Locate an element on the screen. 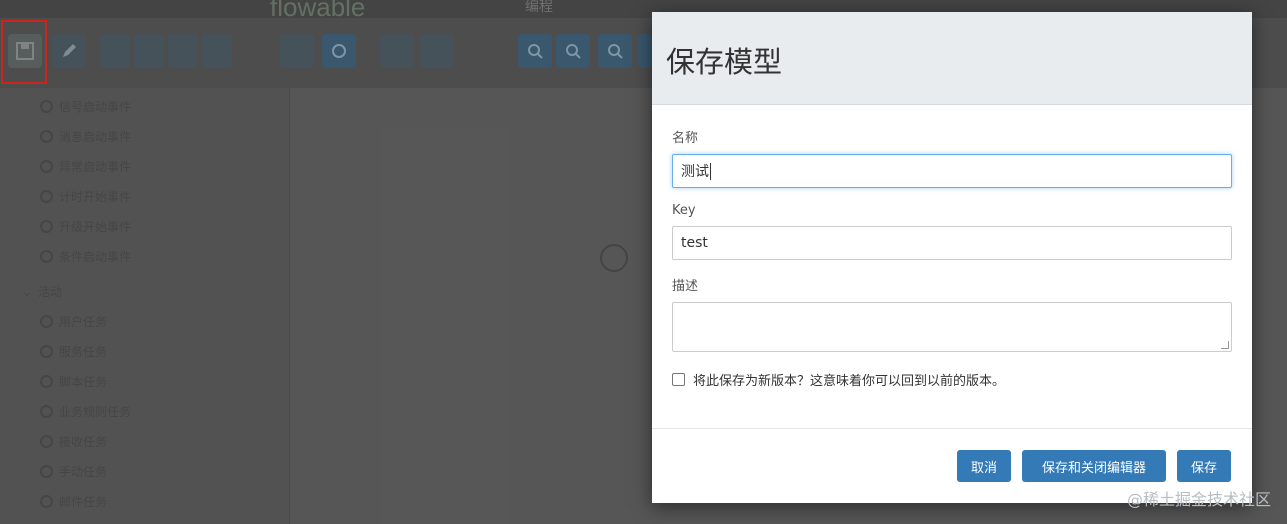  key-label: Key is located at coordinates (684, 210).